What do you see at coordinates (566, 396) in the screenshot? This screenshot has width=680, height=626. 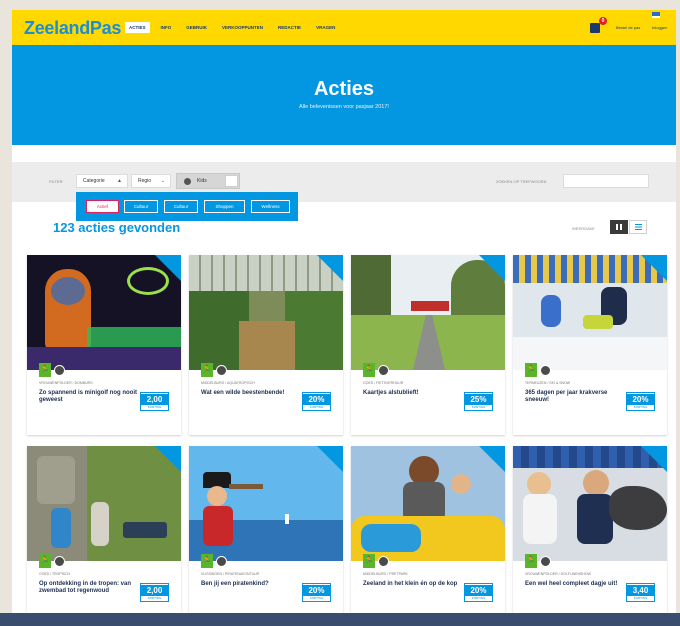 I see `card-title: 365 dagen per jaar krakverse sneeuw!` at bounding box center [566, 396].